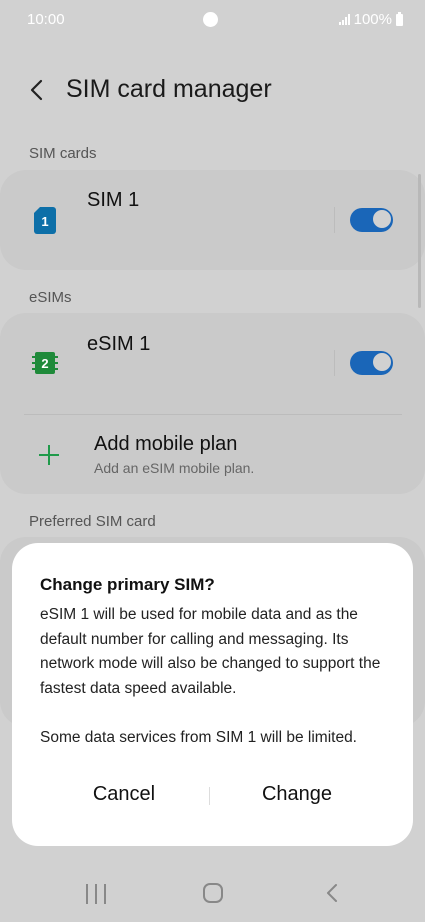  I want to click on plus-icon, so click(49, 455).